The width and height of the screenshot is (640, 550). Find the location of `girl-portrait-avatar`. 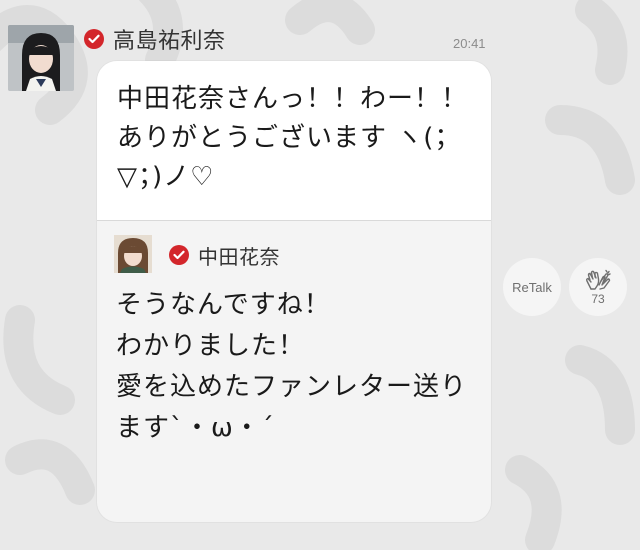

girl-portrait-avatar is located at coordinates (41, 58).